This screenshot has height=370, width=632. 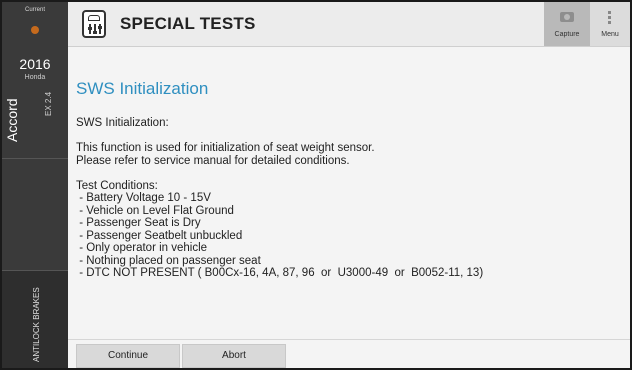 What do you see at coordinates (234, 356) in the screenshot?
I see `abort-button: Abort` at bounding box center [234, 356].